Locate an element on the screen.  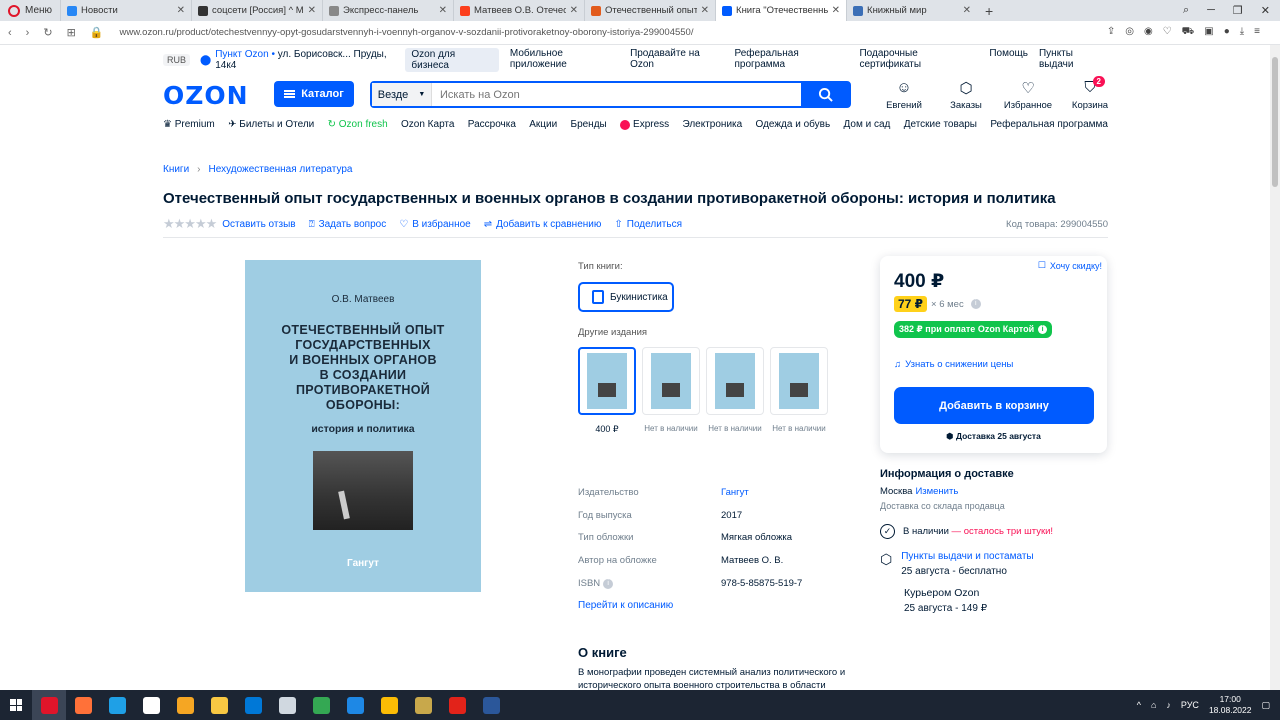
minimize-button: ─ is located at coordinates (1211, 10).